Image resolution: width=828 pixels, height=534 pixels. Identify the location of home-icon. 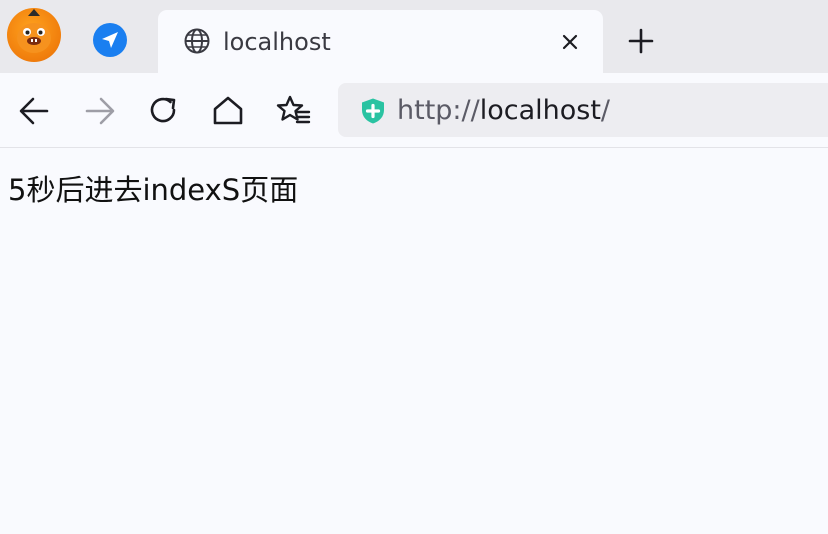
(228, 110).